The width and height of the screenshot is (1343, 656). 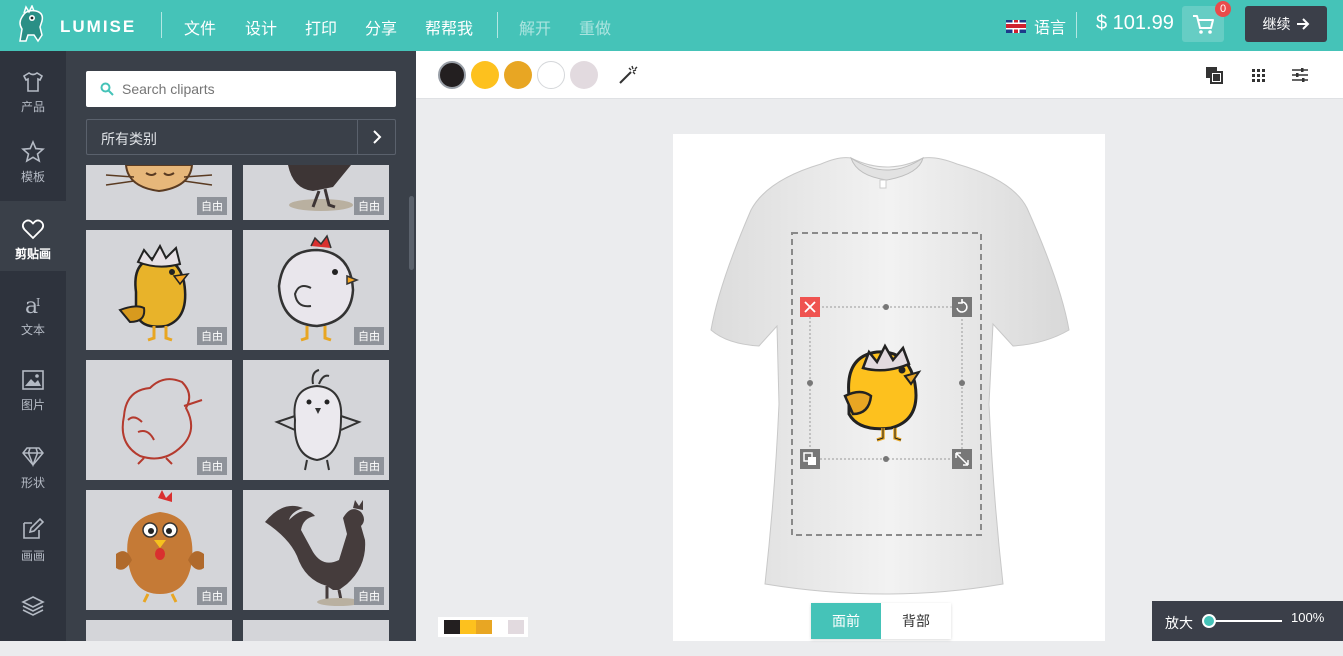 What do you see at coordinates (962, 459) in the screenshot?
I see `resize-handle` at bounding box center [962, 459].